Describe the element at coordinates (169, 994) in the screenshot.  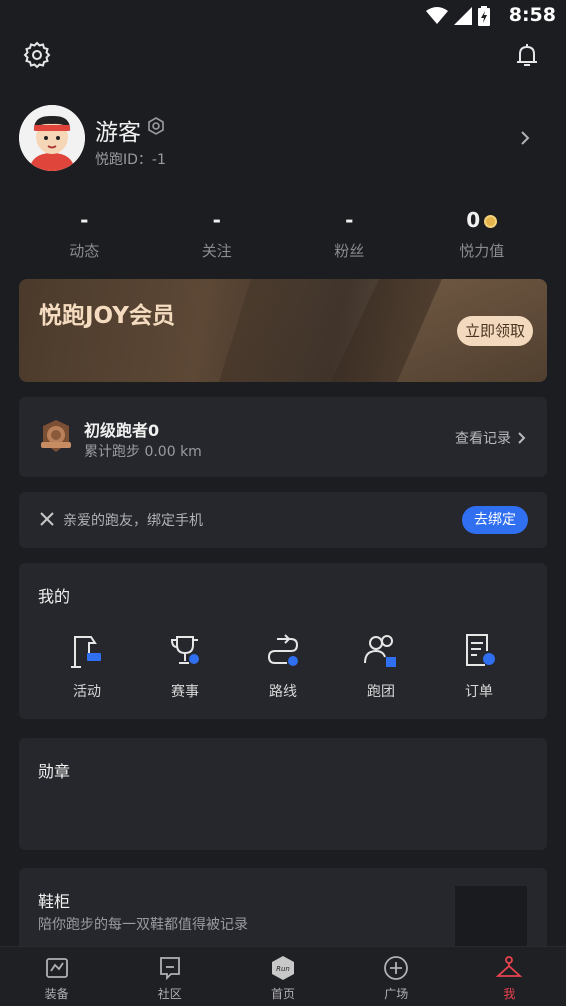
I see `nav-label: 社区` at that location.